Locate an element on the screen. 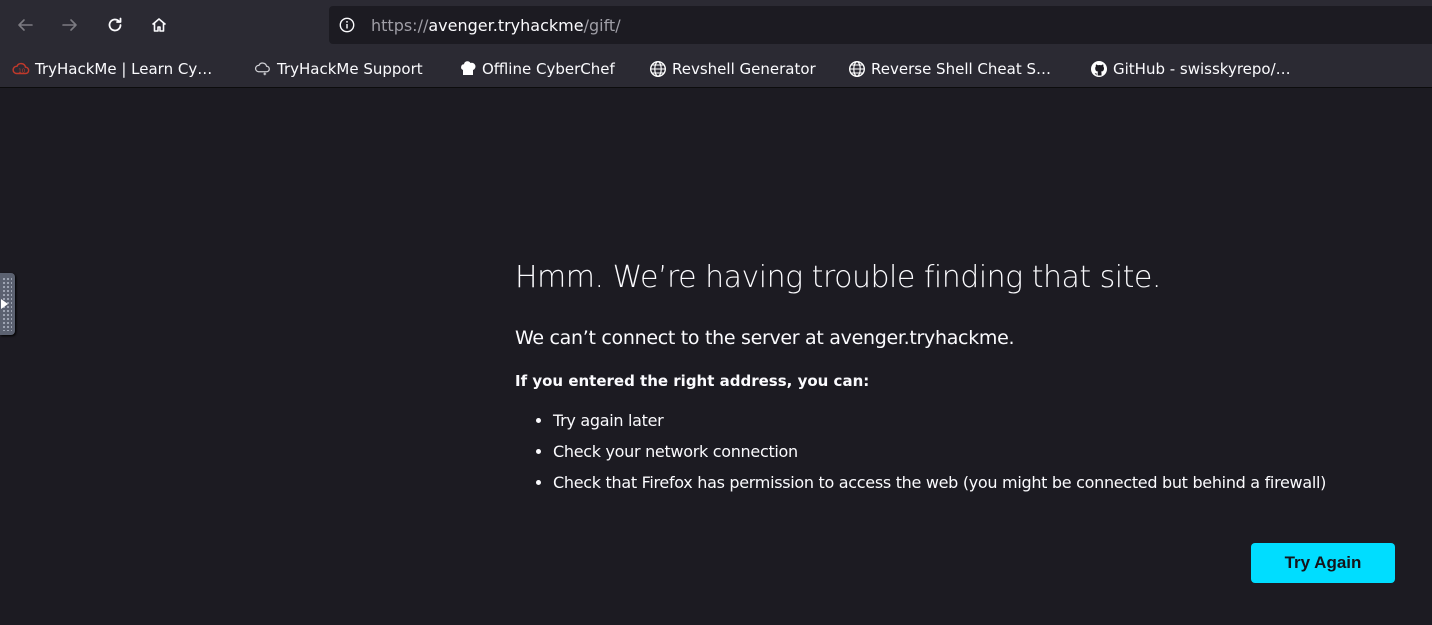  bookmark-tryhackme-support: TryHackMe Support is located at coordinates (338, 69).